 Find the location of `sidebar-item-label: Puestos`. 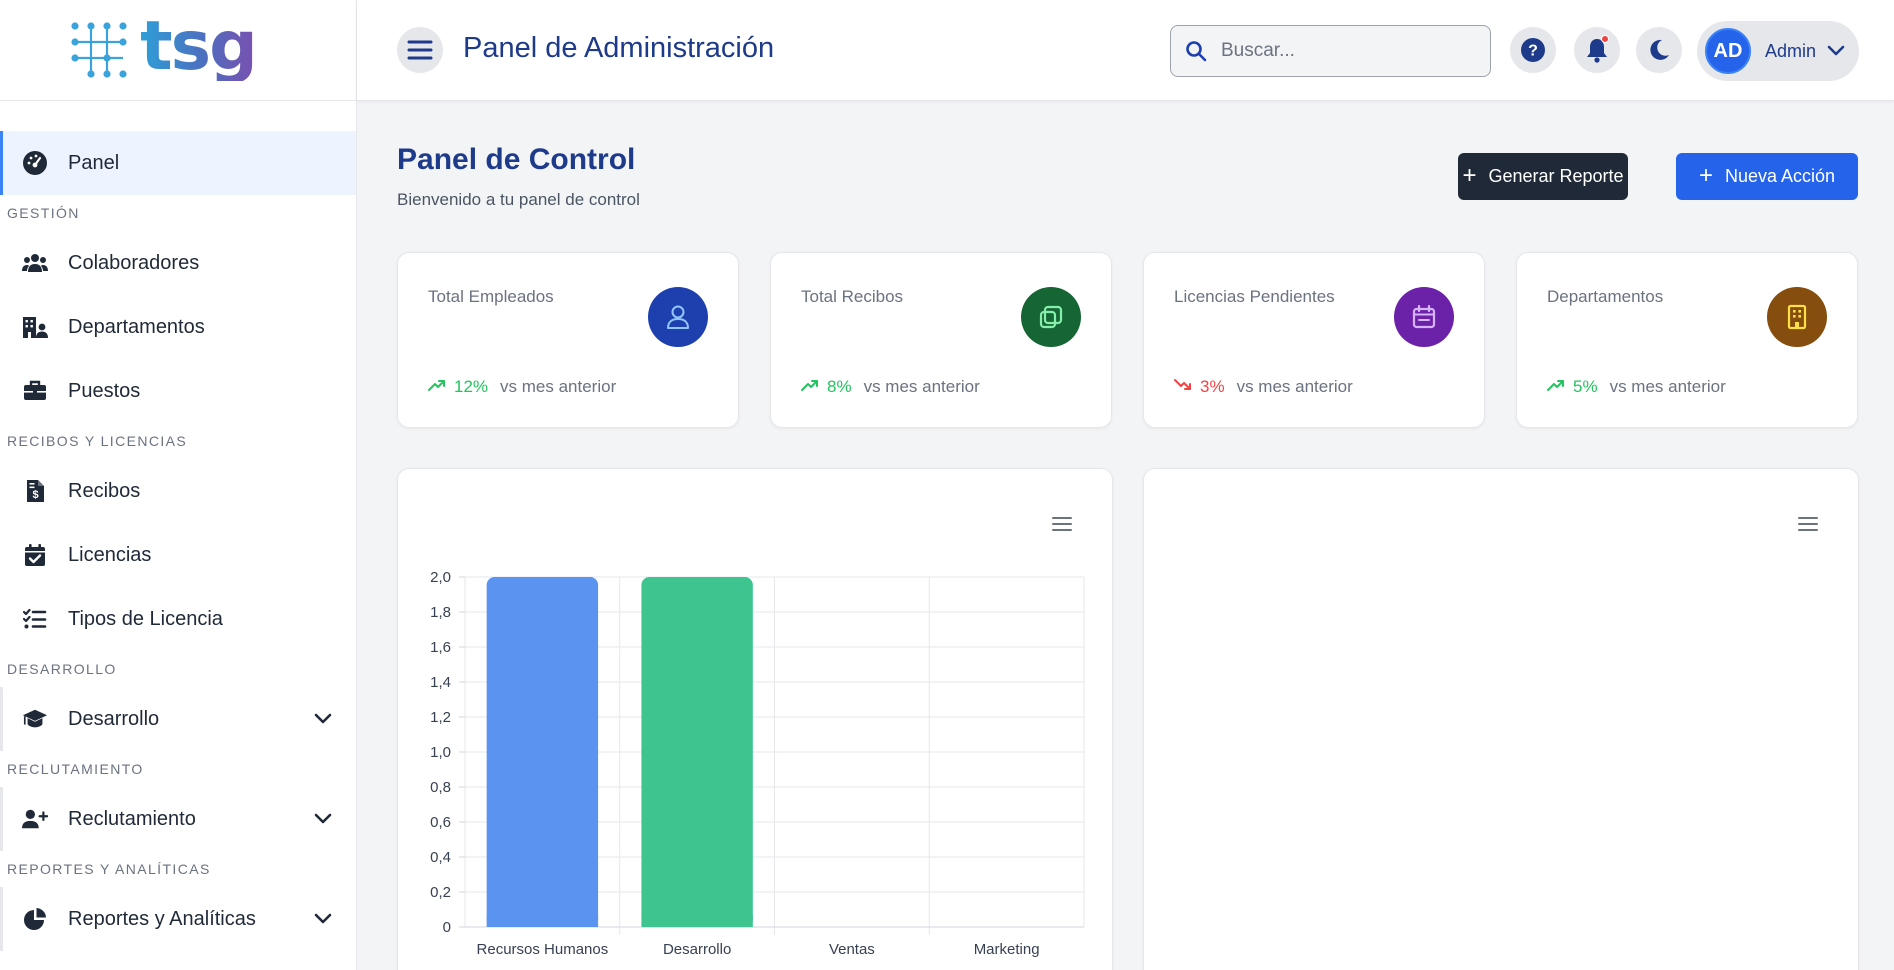

sidebar-item-label: Puestos is located at coordinates (104, 390).